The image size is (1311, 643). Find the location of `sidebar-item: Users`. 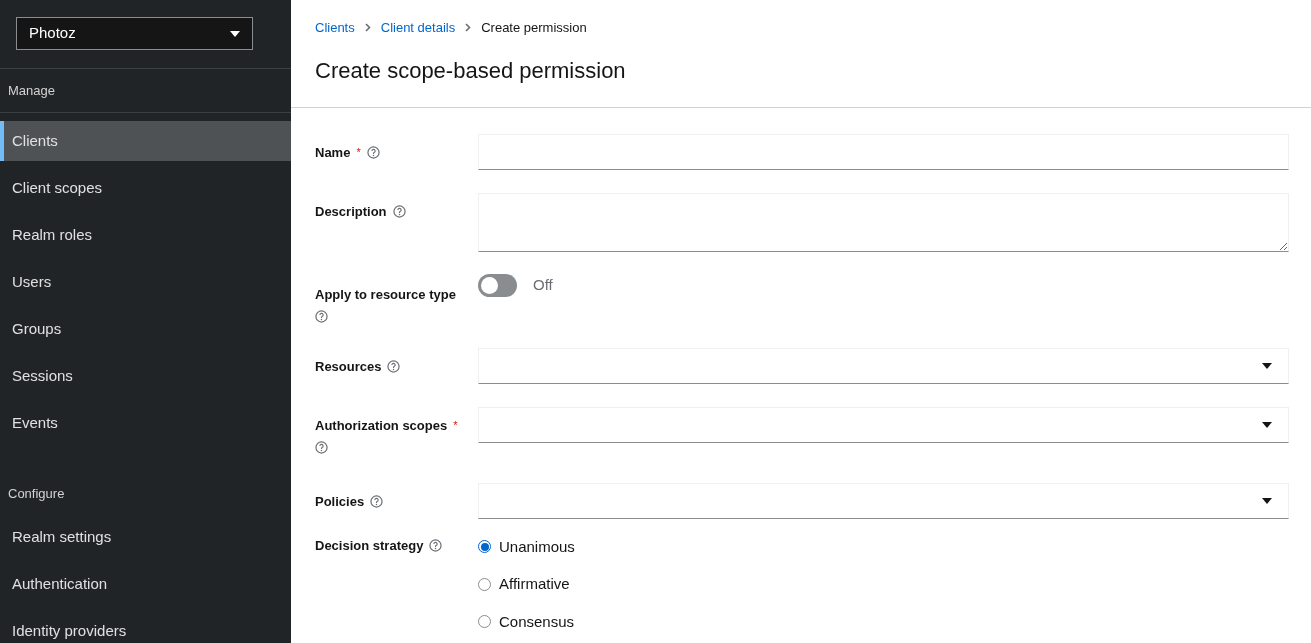

sidebar-item: Users is located at coordinates (145, 282).